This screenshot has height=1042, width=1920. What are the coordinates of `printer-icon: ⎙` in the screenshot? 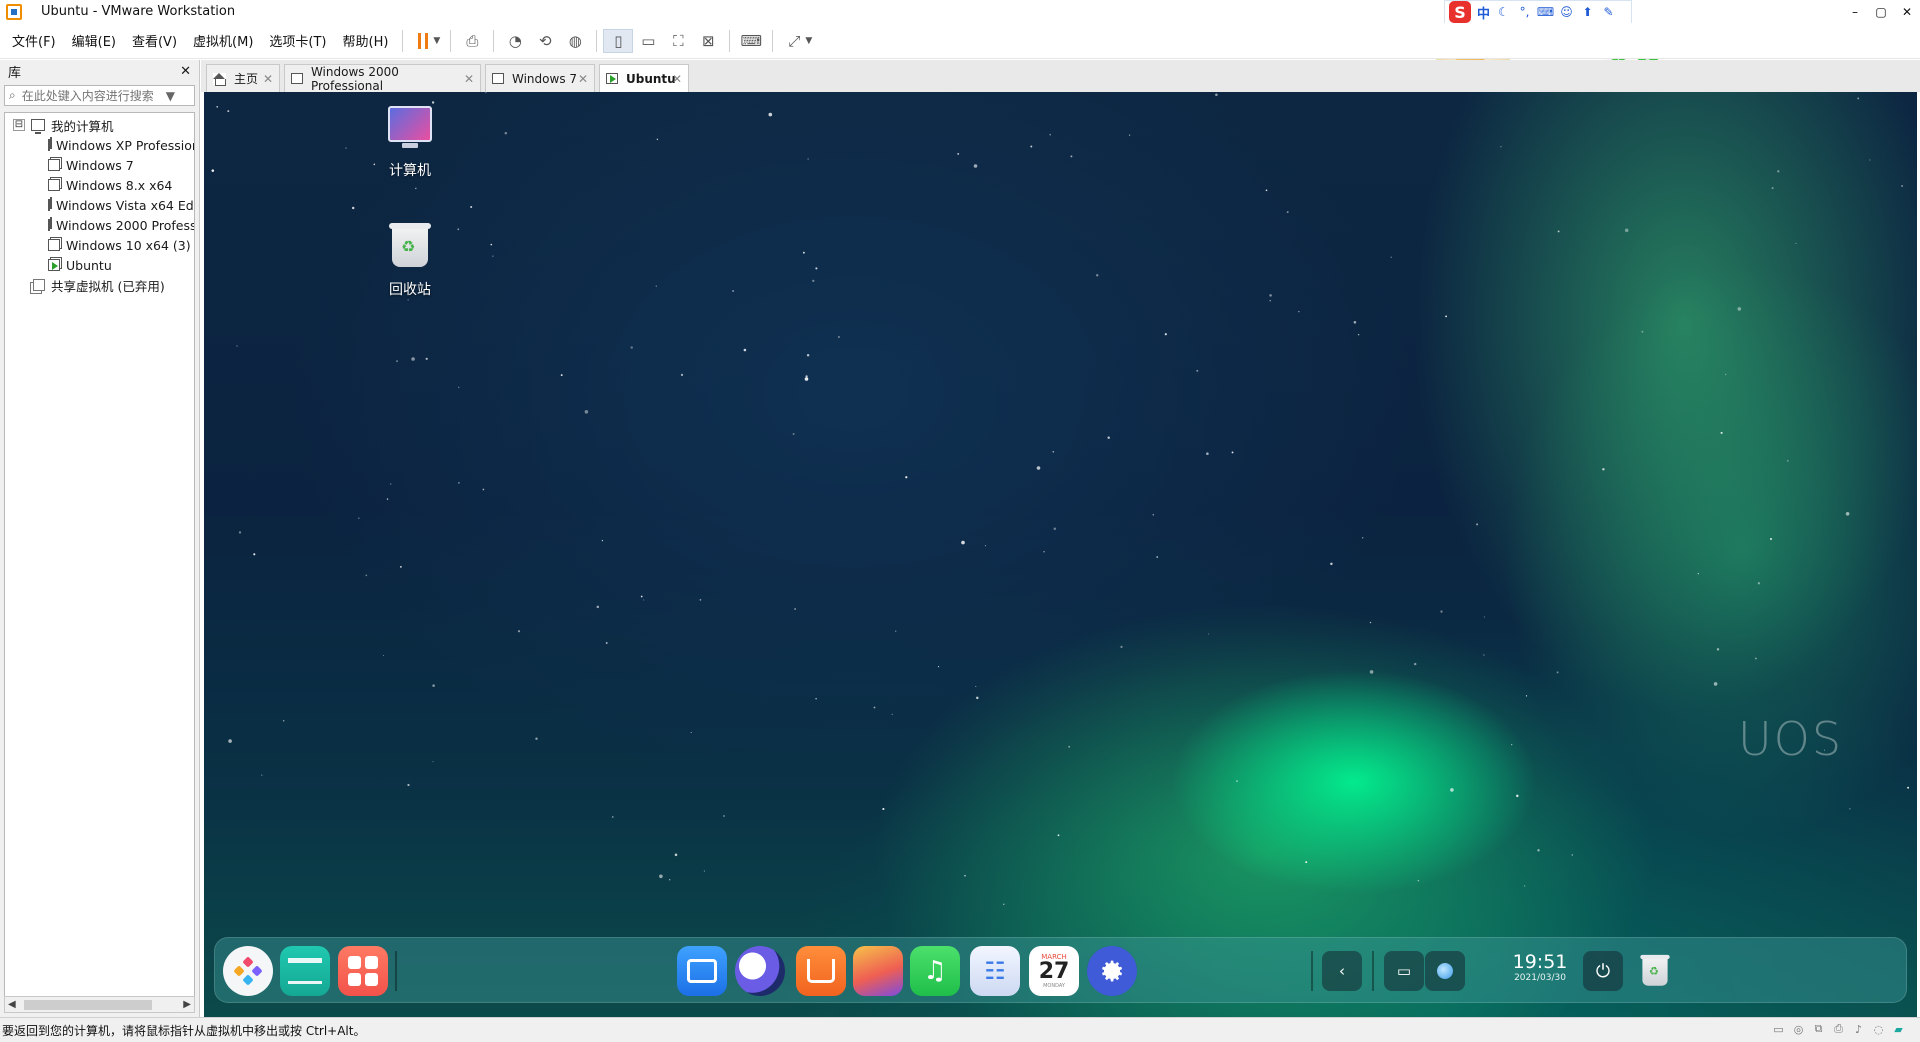 It's located at (1838, 1029).